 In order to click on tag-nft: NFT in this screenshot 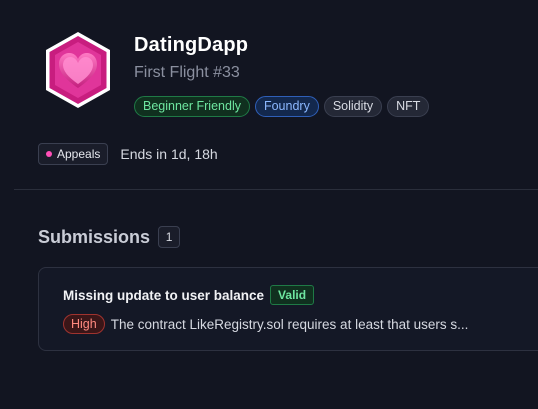, I will do `click(408, 106)`.